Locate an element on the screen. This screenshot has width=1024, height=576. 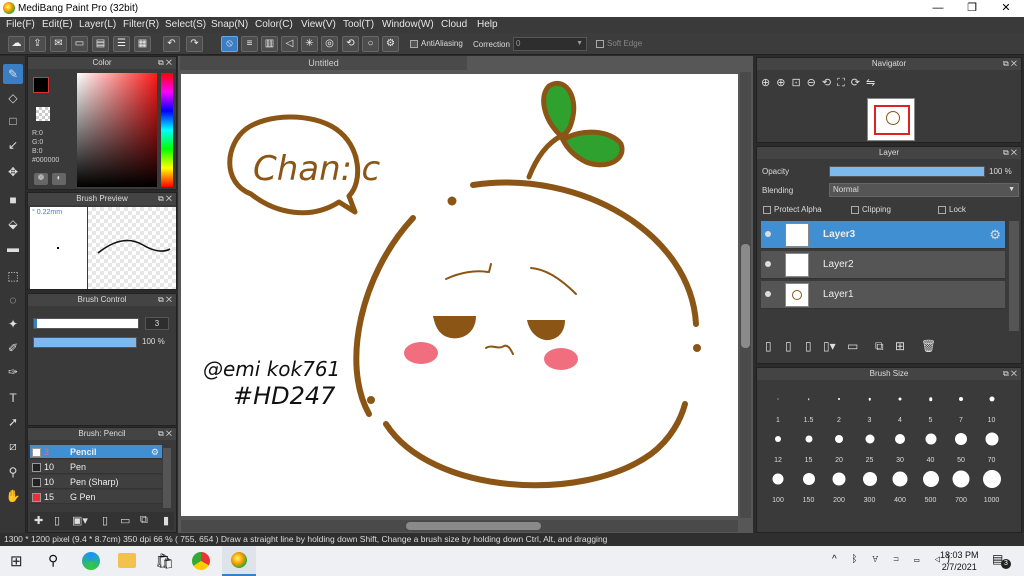
correction-select: 0 ▼ is located at coordinates (550, 44).